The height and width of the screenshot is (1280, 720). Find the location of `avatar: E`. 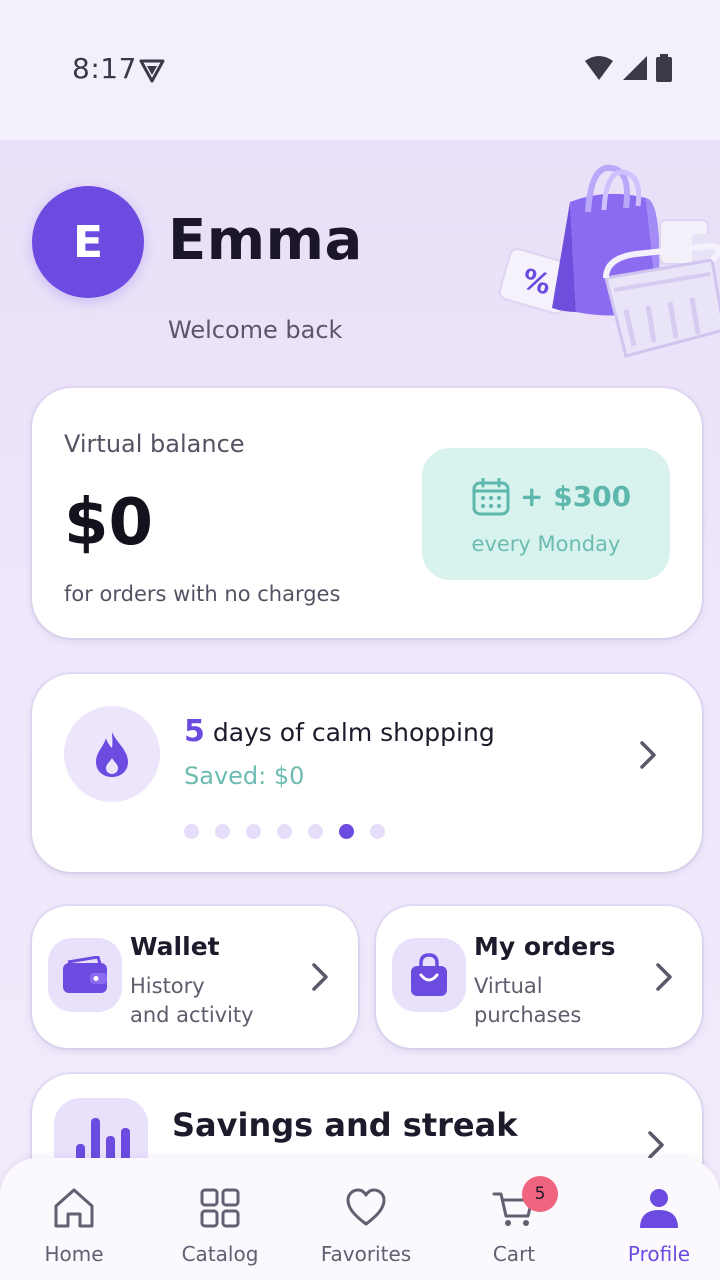

avatar: E is located at coordinates (88, 242).